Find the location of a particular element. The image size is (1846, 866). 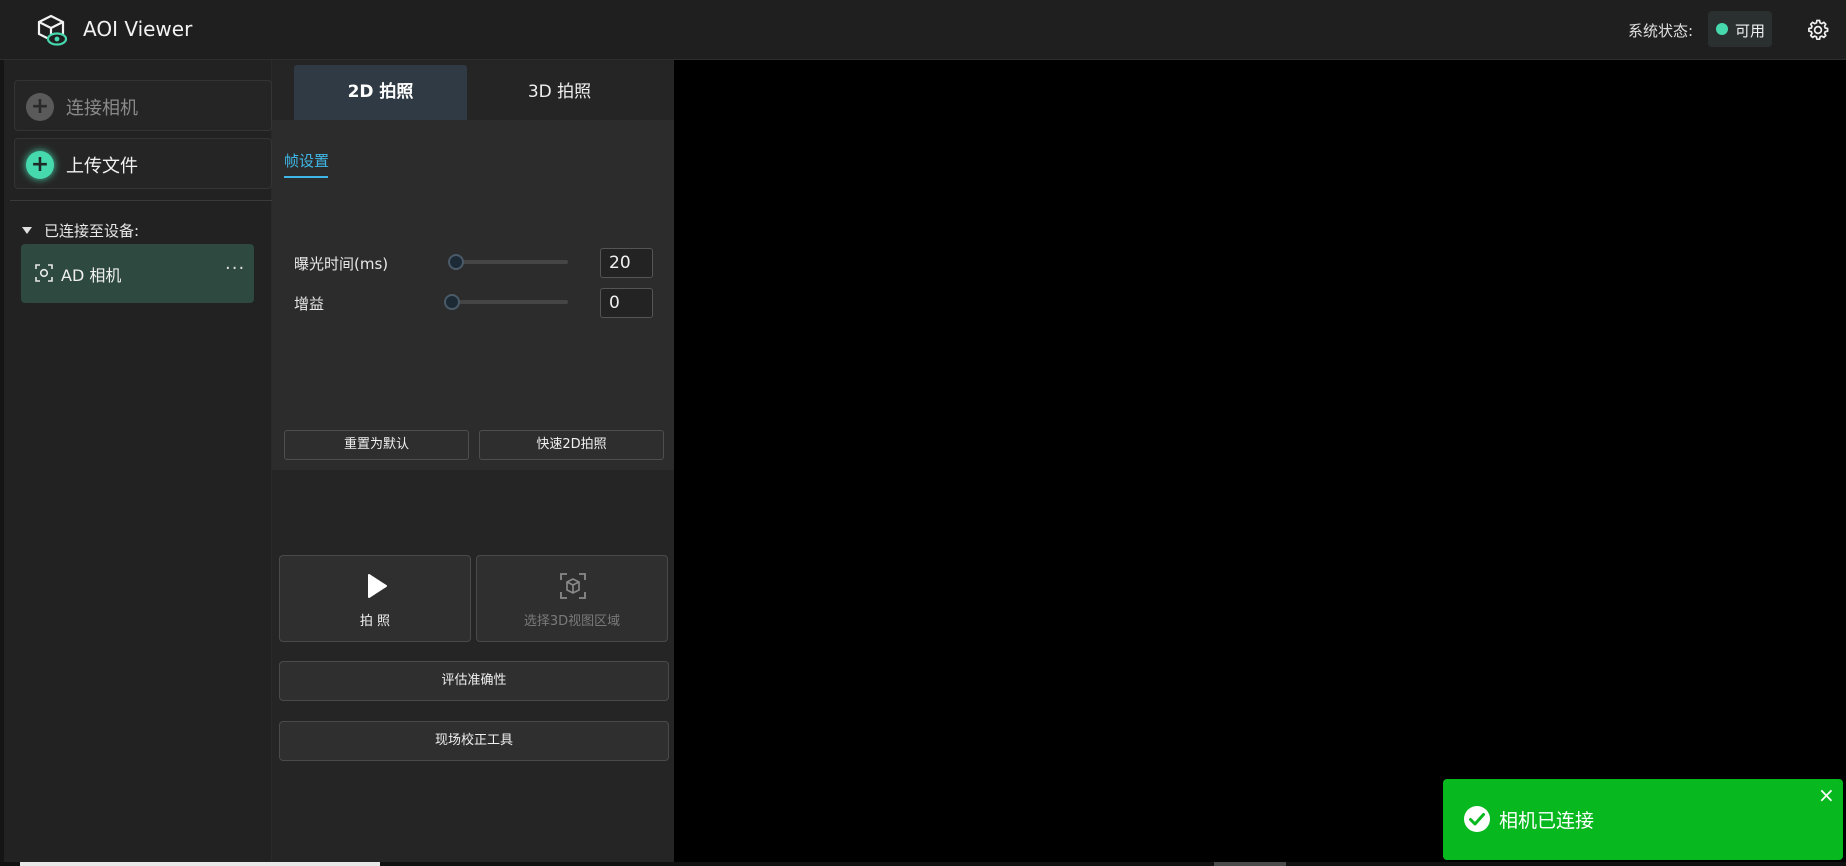

play-icon is located at coordinates (377, 586).